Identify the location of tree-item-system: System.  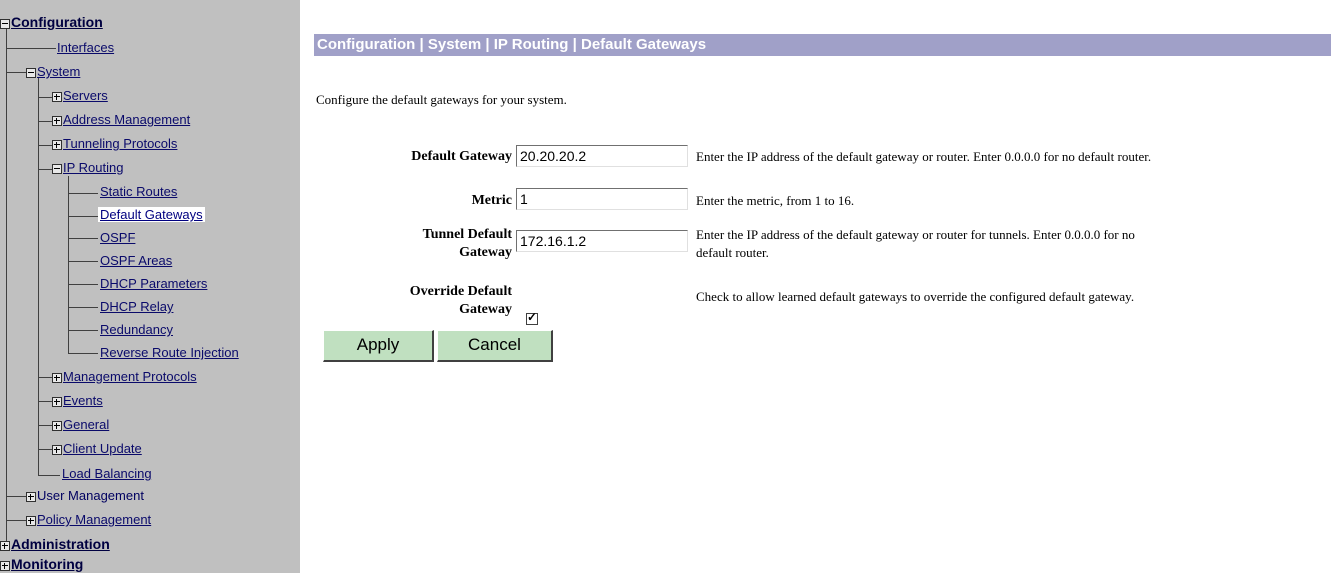
(53, 71).